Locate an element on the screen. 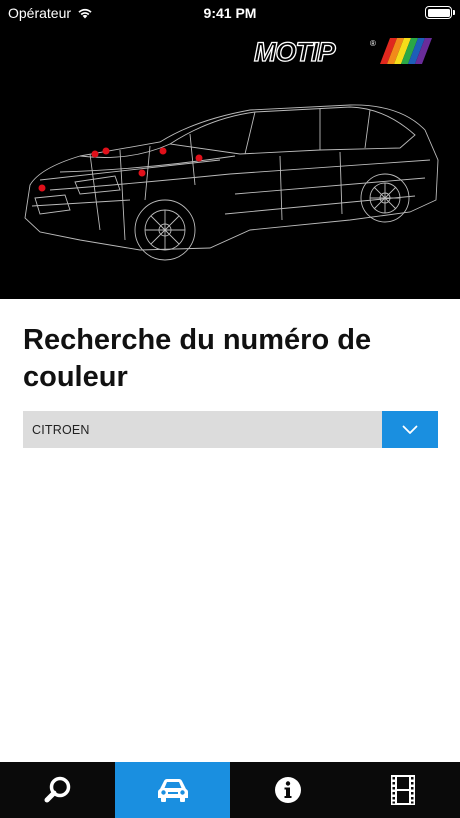 This screenshot has height=818, width=460. info-icon is located at coordinates (287, 790).